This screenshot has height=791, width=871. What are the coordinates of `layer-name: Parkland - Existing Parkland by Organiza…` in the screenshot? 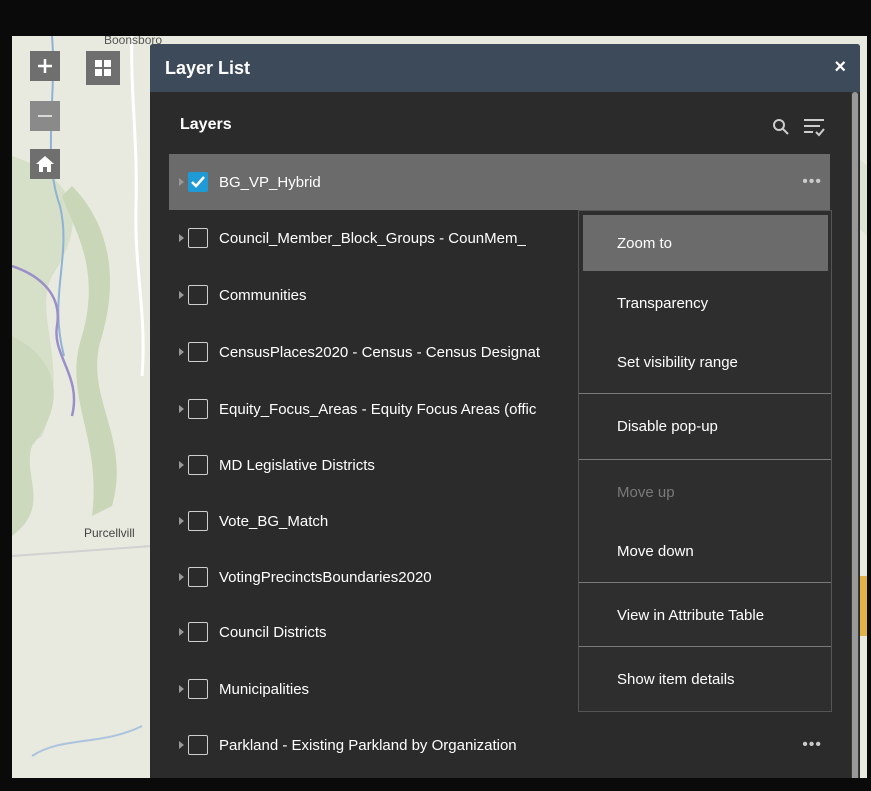 It's located at (368, 745).